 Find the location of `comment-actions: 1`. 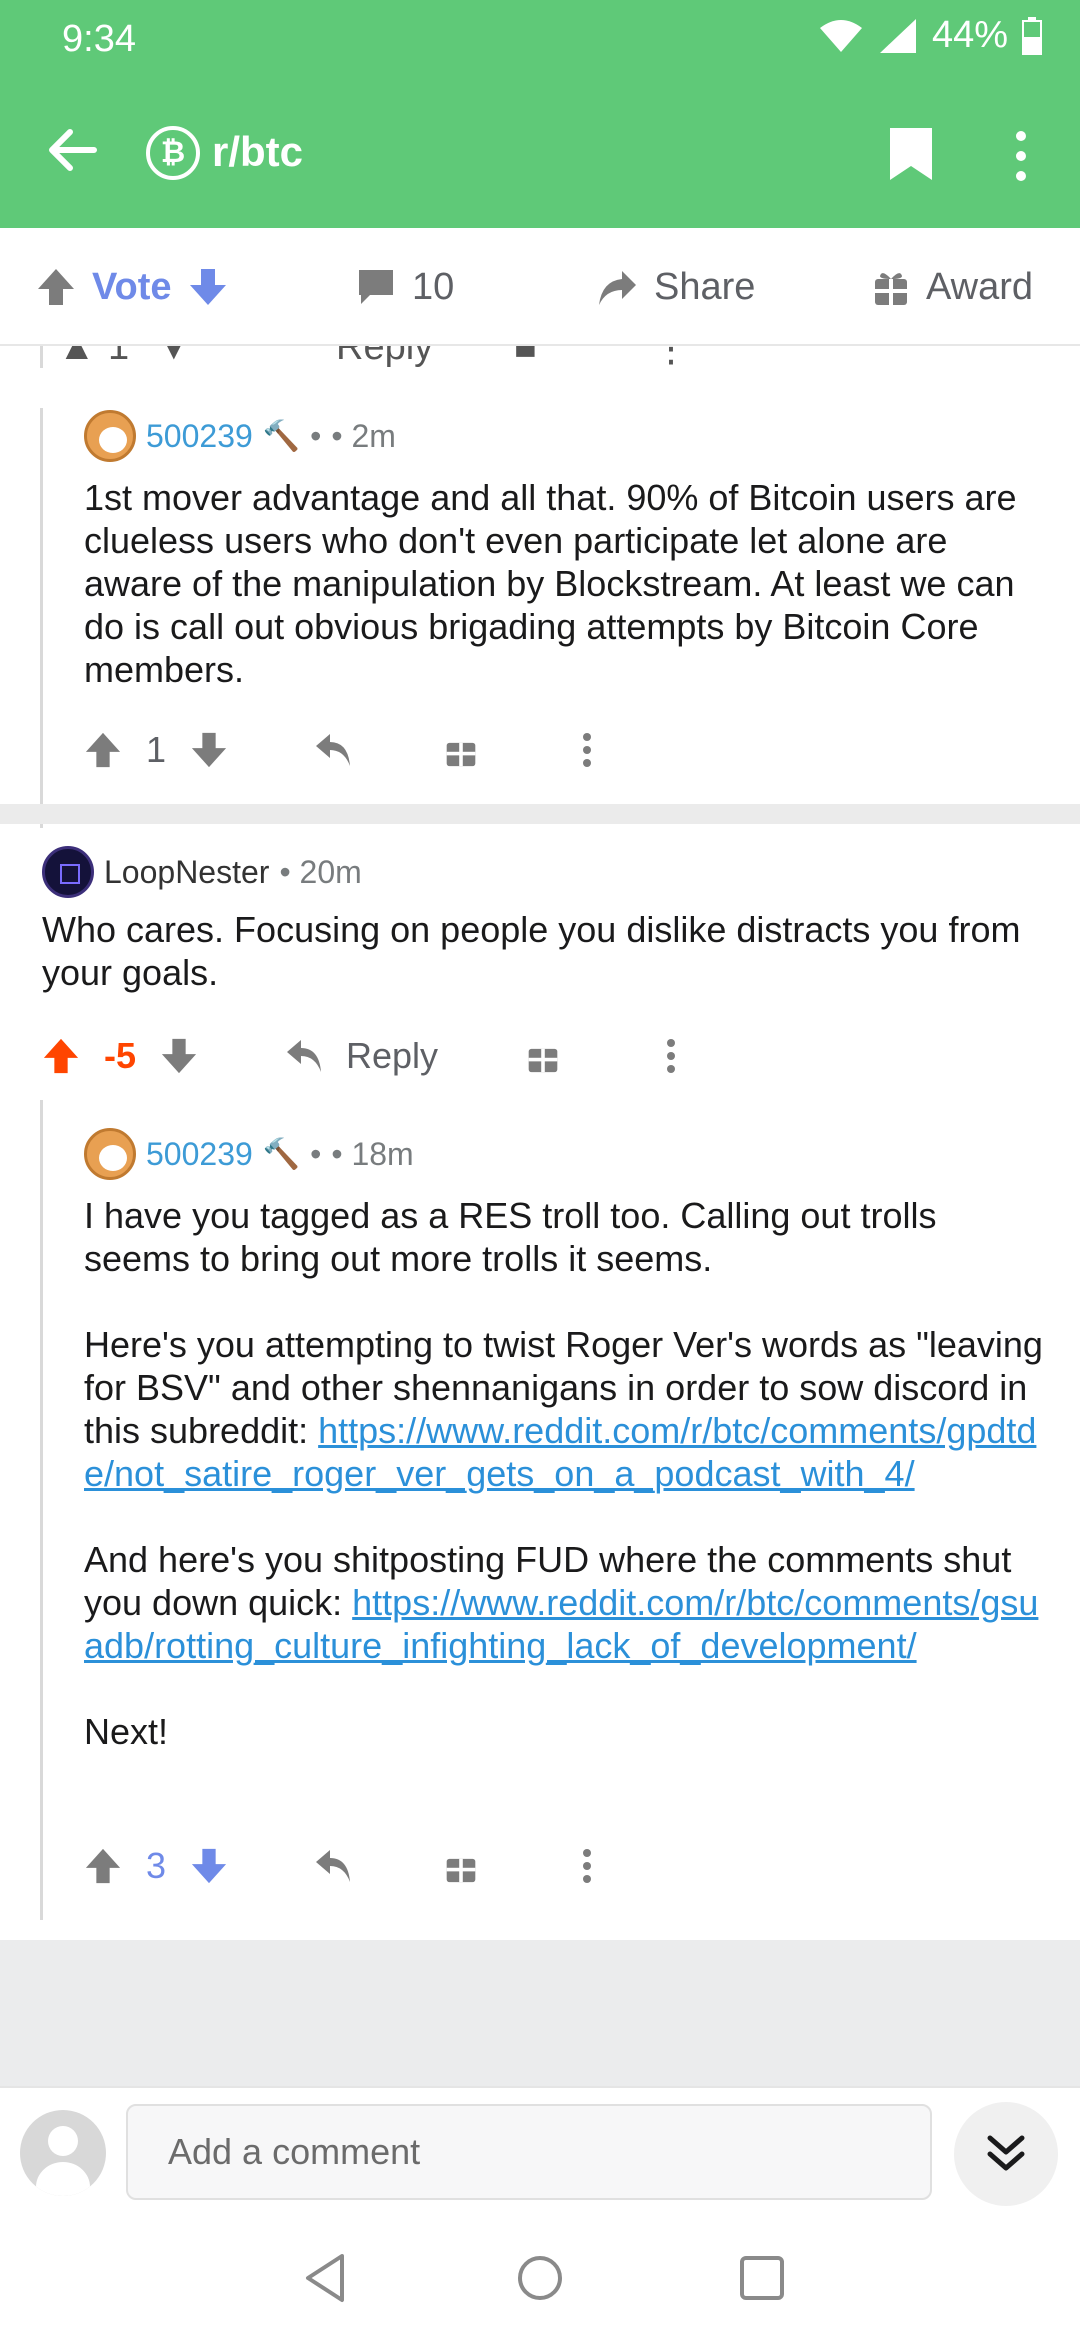

comment-actions: 1 is located at coordinates (540, 750).